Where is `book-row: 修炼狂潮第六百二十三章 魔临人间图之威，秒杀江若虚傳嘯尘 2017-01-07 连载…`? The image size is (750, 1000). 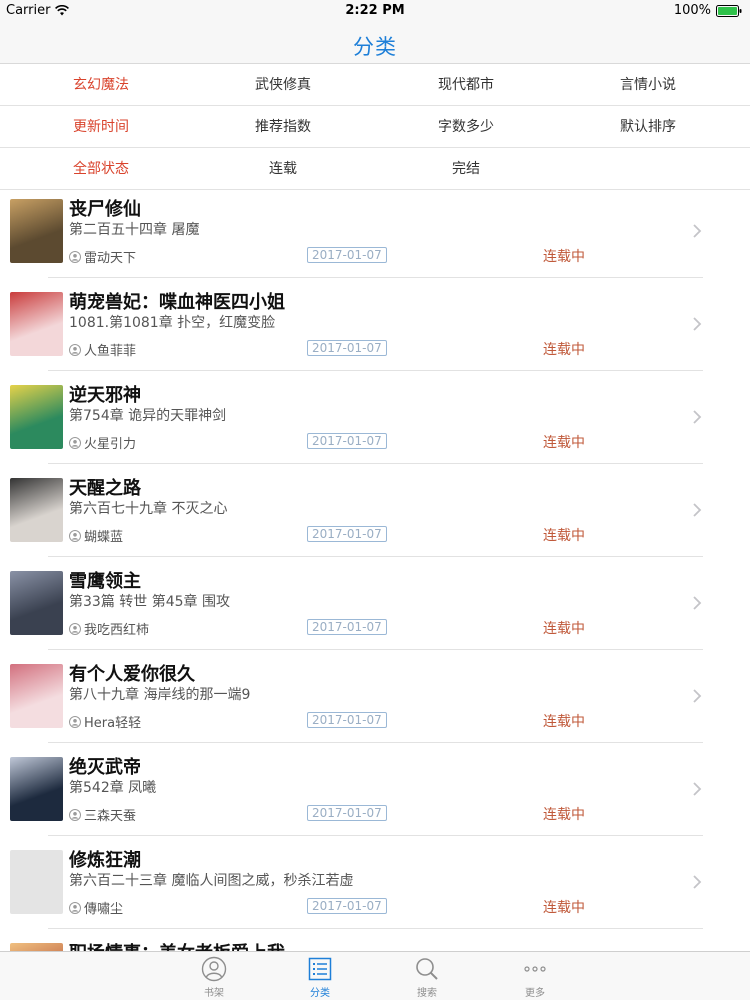
book-row: 修炼狂潮第六百二十三章 魔临人间图之威，秒杀江若虚傳嘯尘 2017-01-07 连载… is located at coordinates (375, 882).